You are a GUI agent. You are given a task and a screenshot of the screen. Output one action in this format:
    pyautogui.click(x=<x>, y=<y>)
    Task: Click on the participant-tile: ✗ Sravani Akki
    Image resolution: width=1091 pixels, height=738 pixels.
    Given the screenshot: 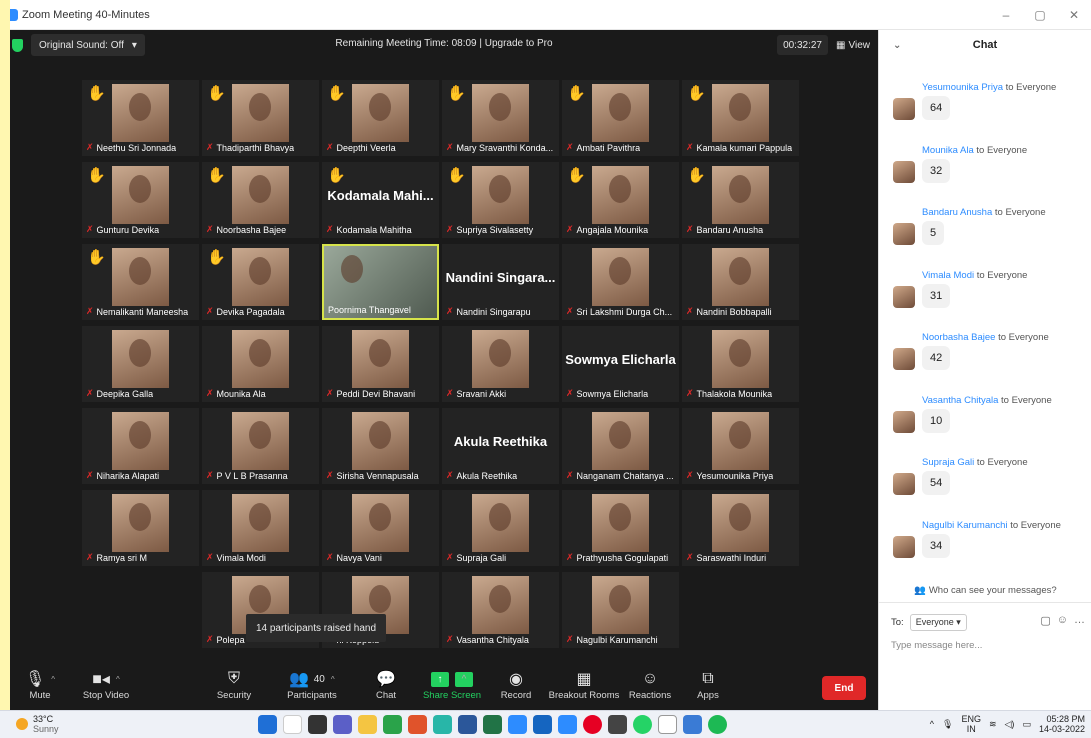 What is the action you would take?
    pyautogui.click(x=500, y=364)
    